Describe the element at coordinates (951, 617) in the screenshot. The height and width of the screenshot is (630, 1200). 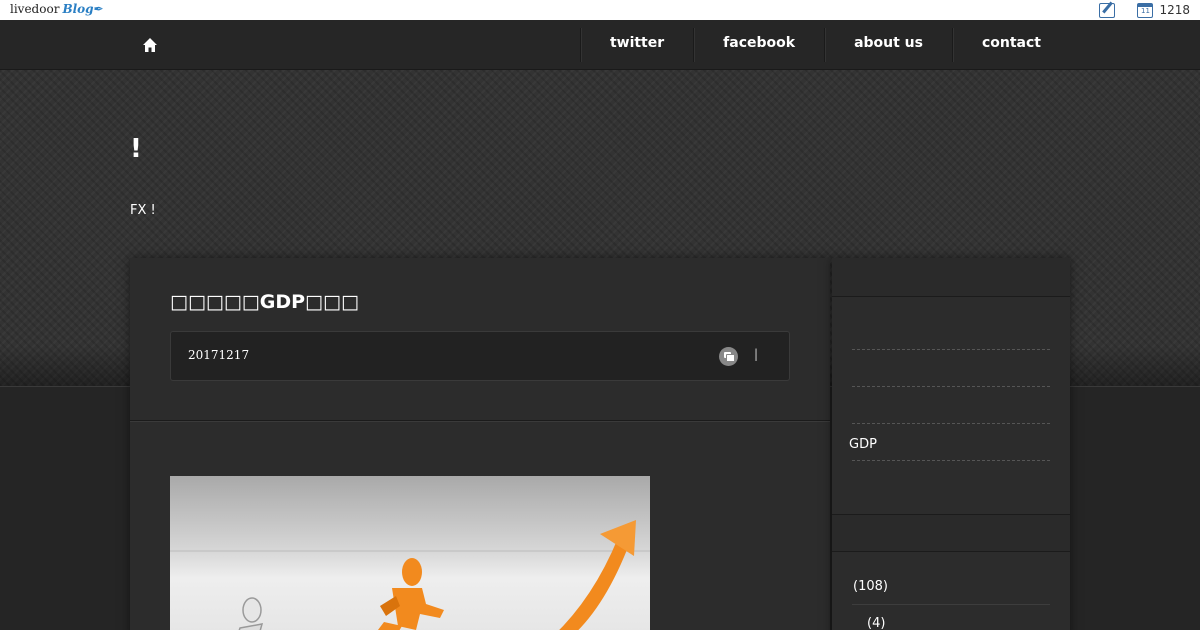
I see `archive-item: (4)` at that location.